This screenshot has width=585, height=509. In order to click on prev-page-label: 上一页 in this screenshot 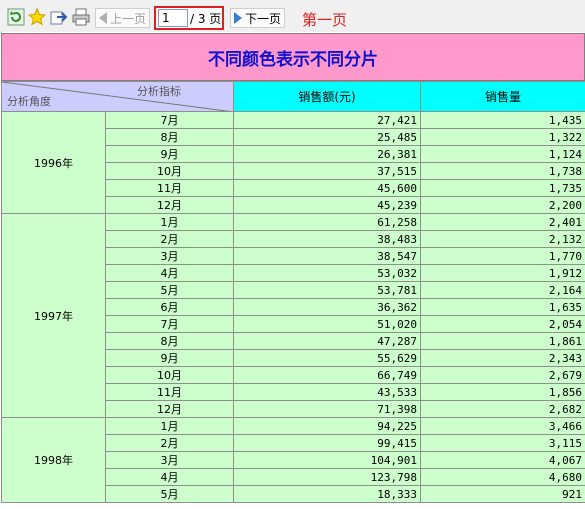, I will do `click(128, 18)`.